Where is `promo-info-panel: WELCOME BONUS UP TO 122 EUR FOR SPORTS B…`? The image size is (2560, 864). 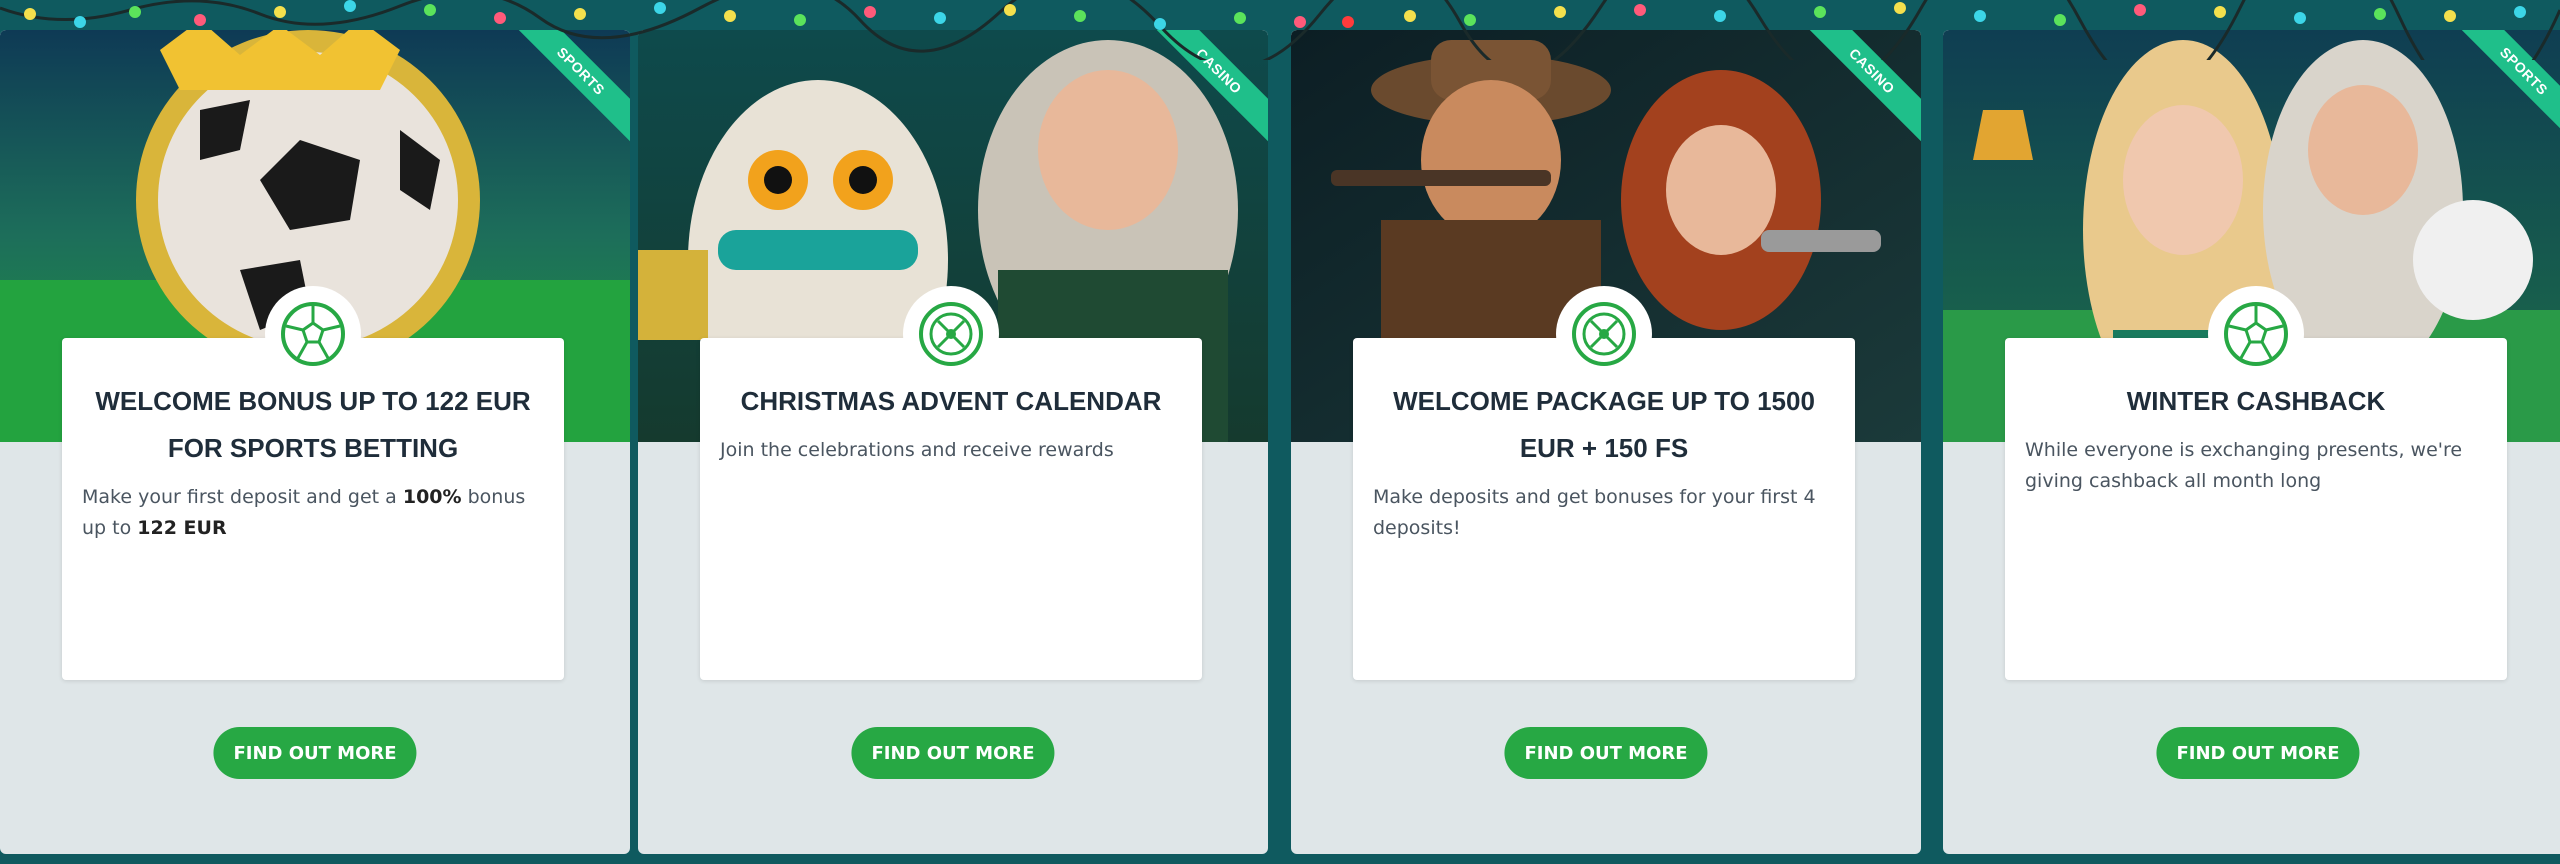
promo-info-panel: WELCOME BONUS UP TO 122 EUR FOR SPORTS B… is located at coordinates (313, 483).